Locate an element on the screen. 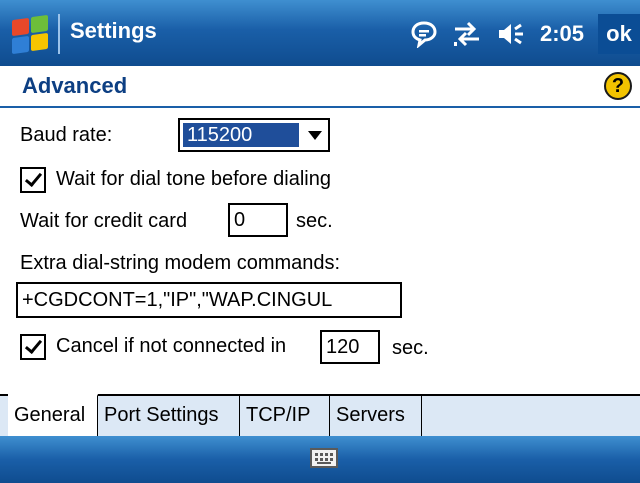 Image resolution: width=640 pixels, height=483 pixels. wait-credit-card-input: 0 is located at coordinates (258, 220).